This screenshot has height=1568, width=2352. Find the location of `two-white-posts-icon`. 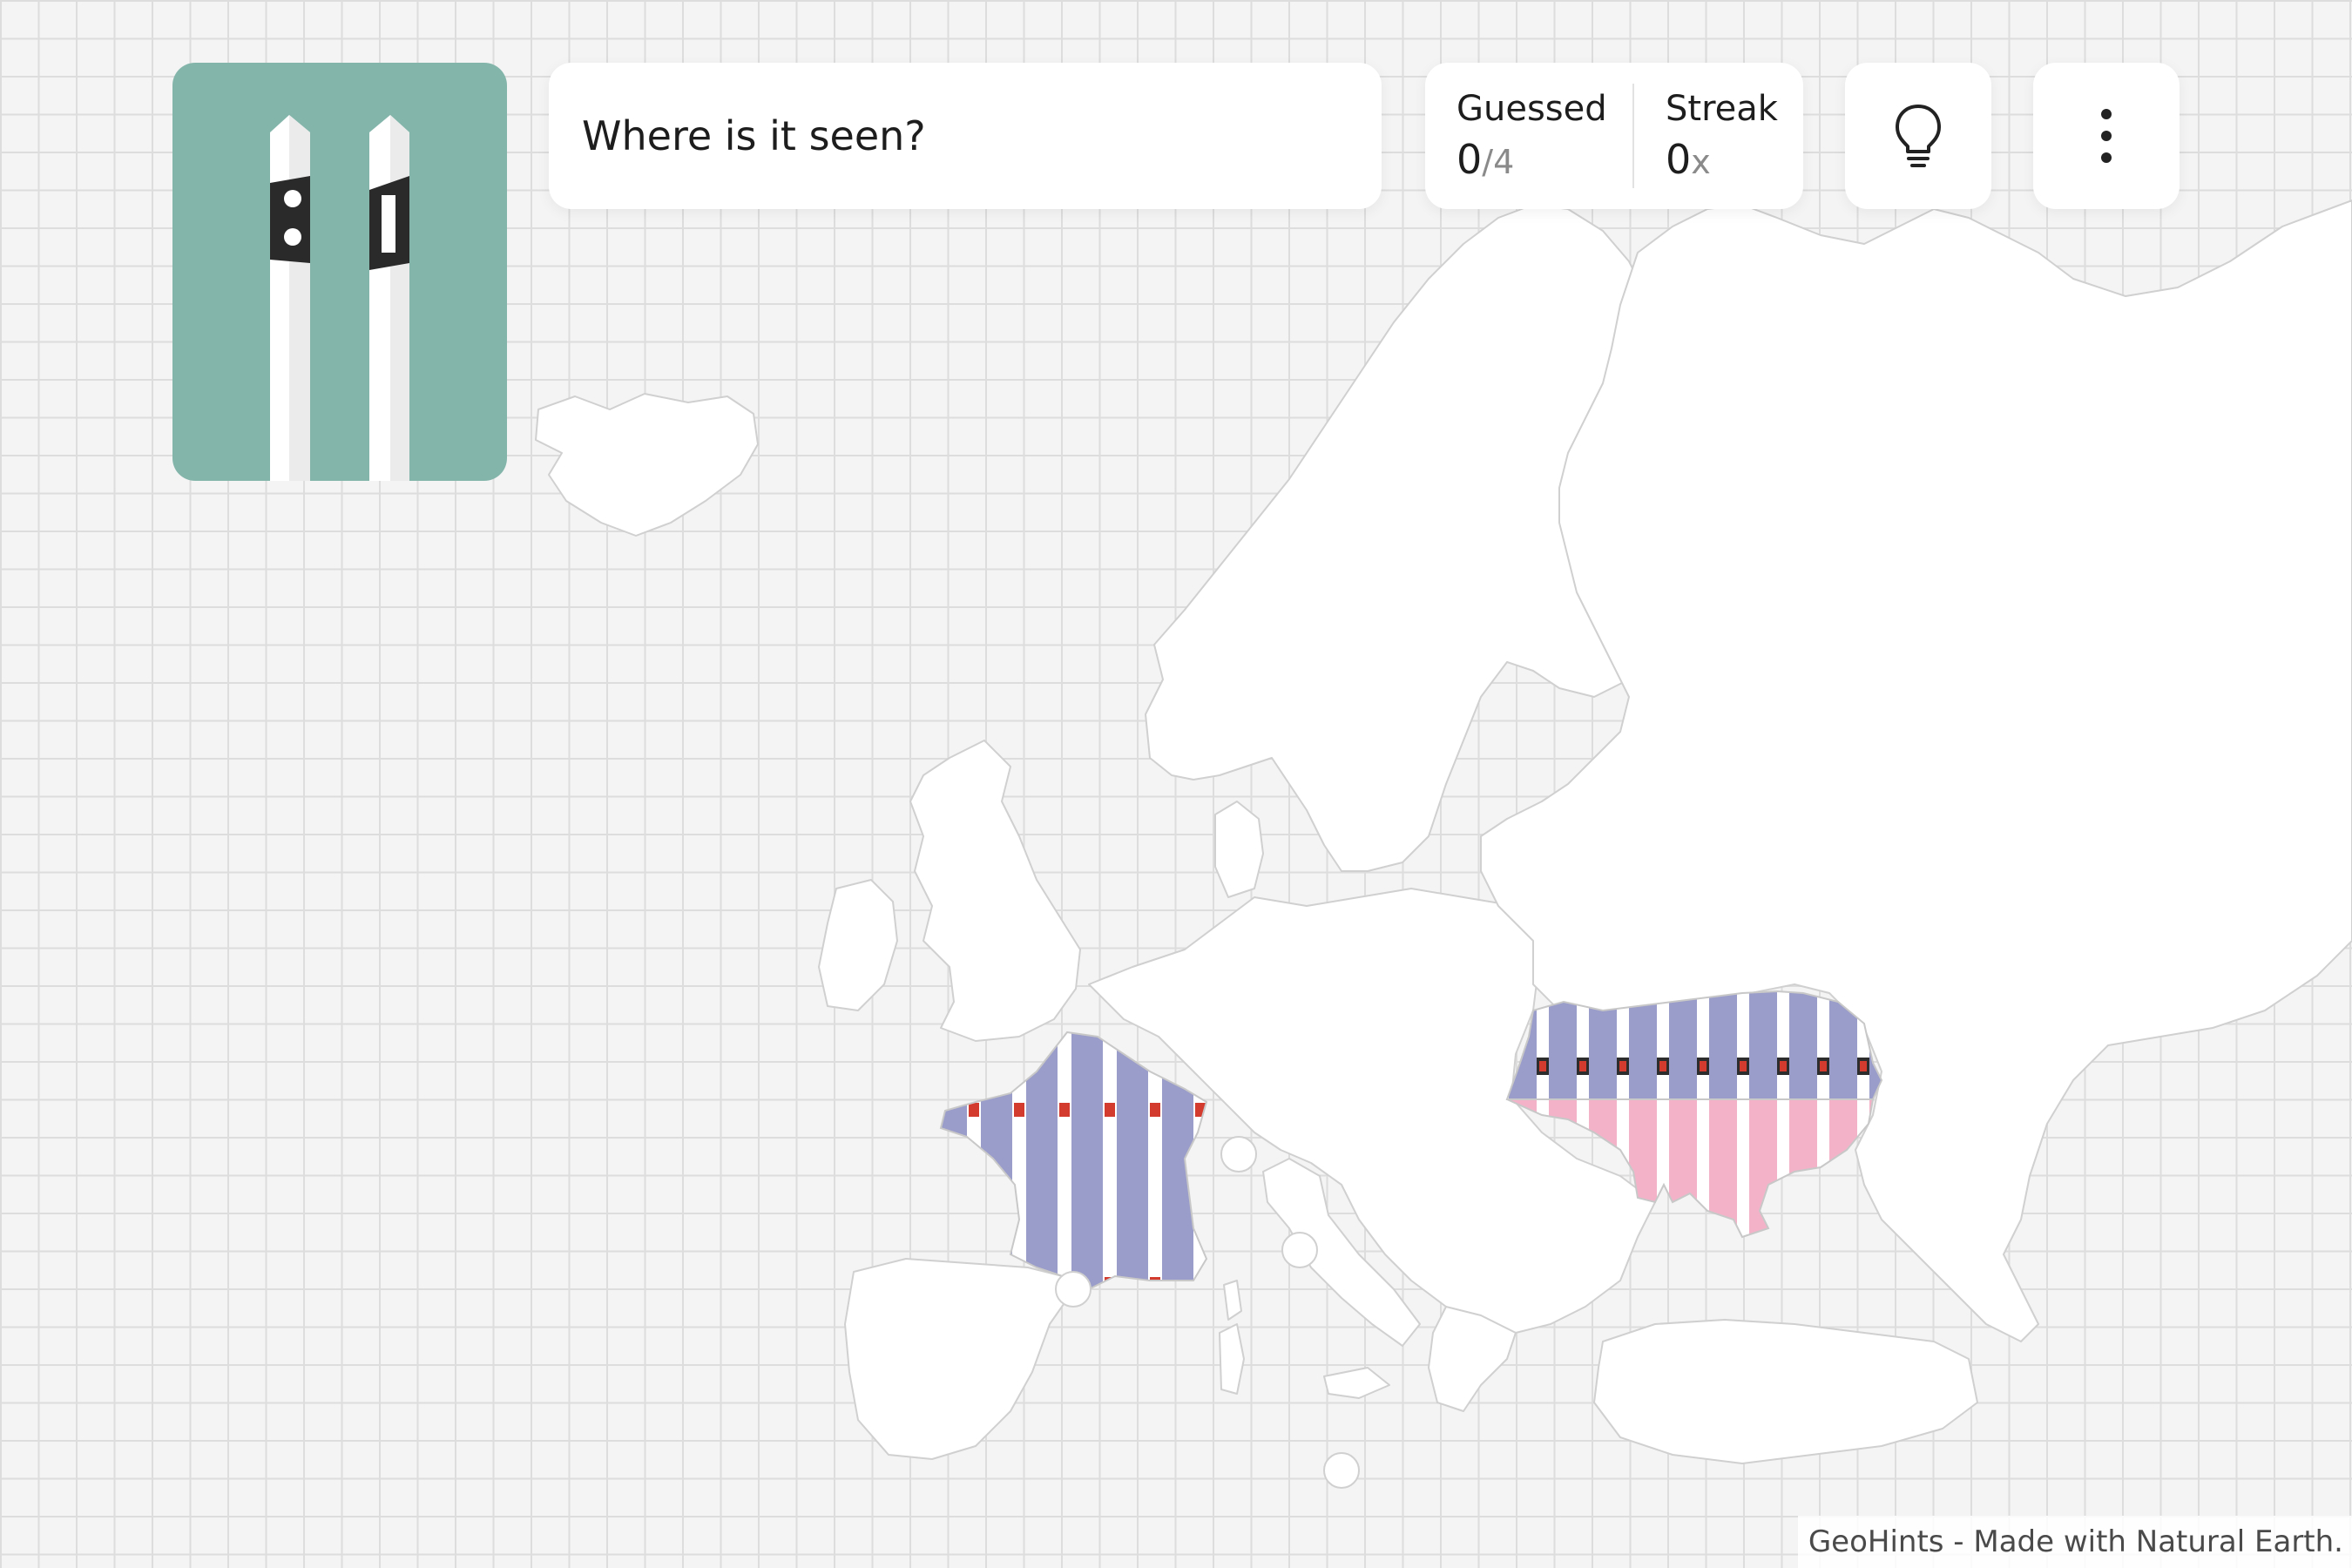

two-white-posts-icon is located at coordinates (339, 298).